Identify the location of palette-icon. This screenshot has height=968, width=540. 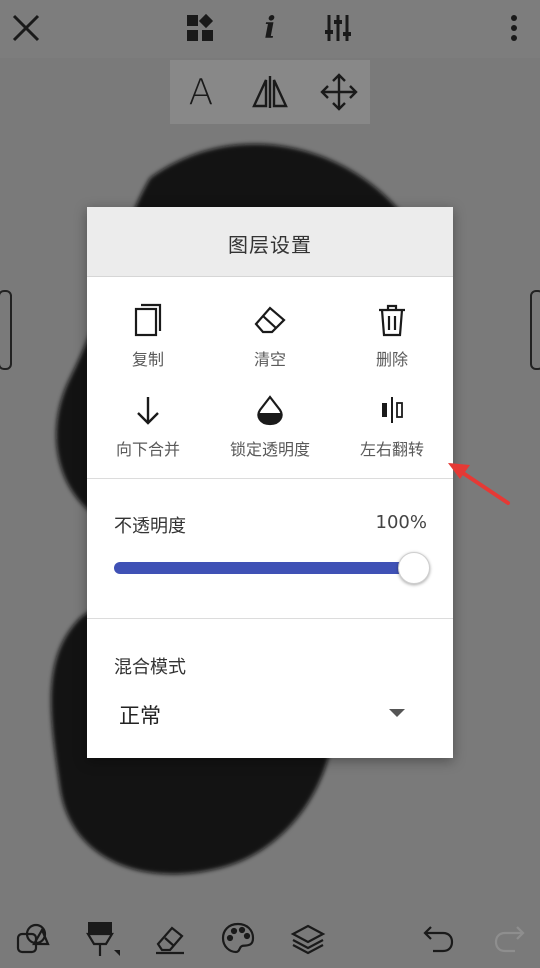
(238, 938).